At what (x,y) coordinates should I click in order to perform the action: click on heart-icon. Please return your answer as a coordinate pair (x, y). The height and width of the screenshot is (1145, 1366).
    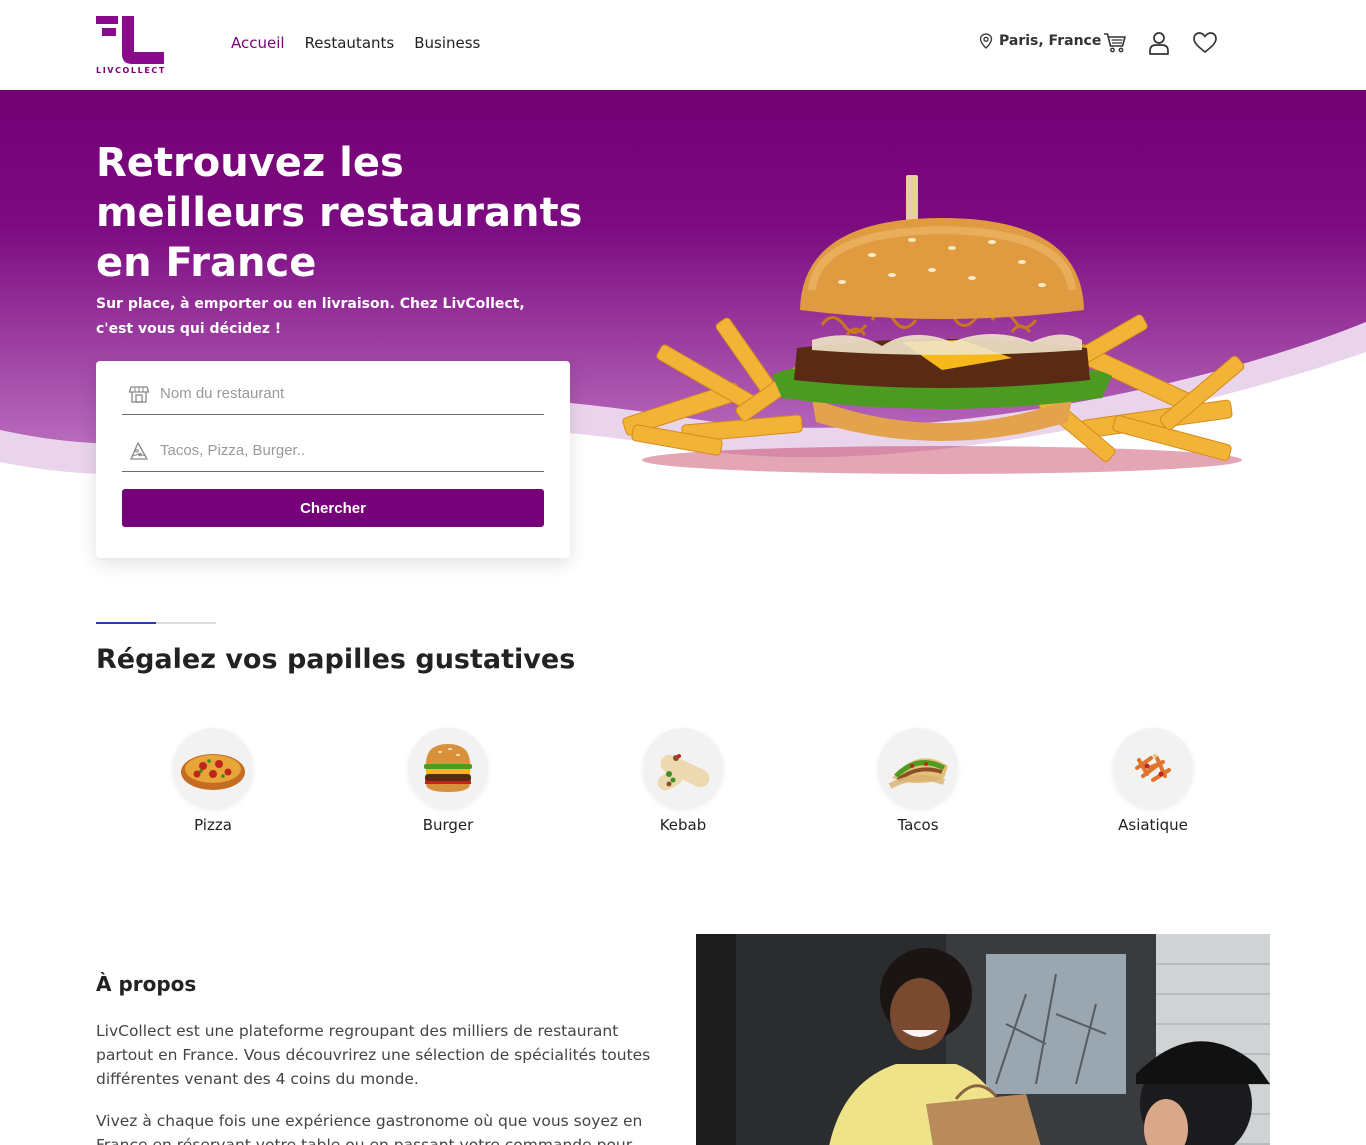
    Looking at the image, I should click on (1205, 43).